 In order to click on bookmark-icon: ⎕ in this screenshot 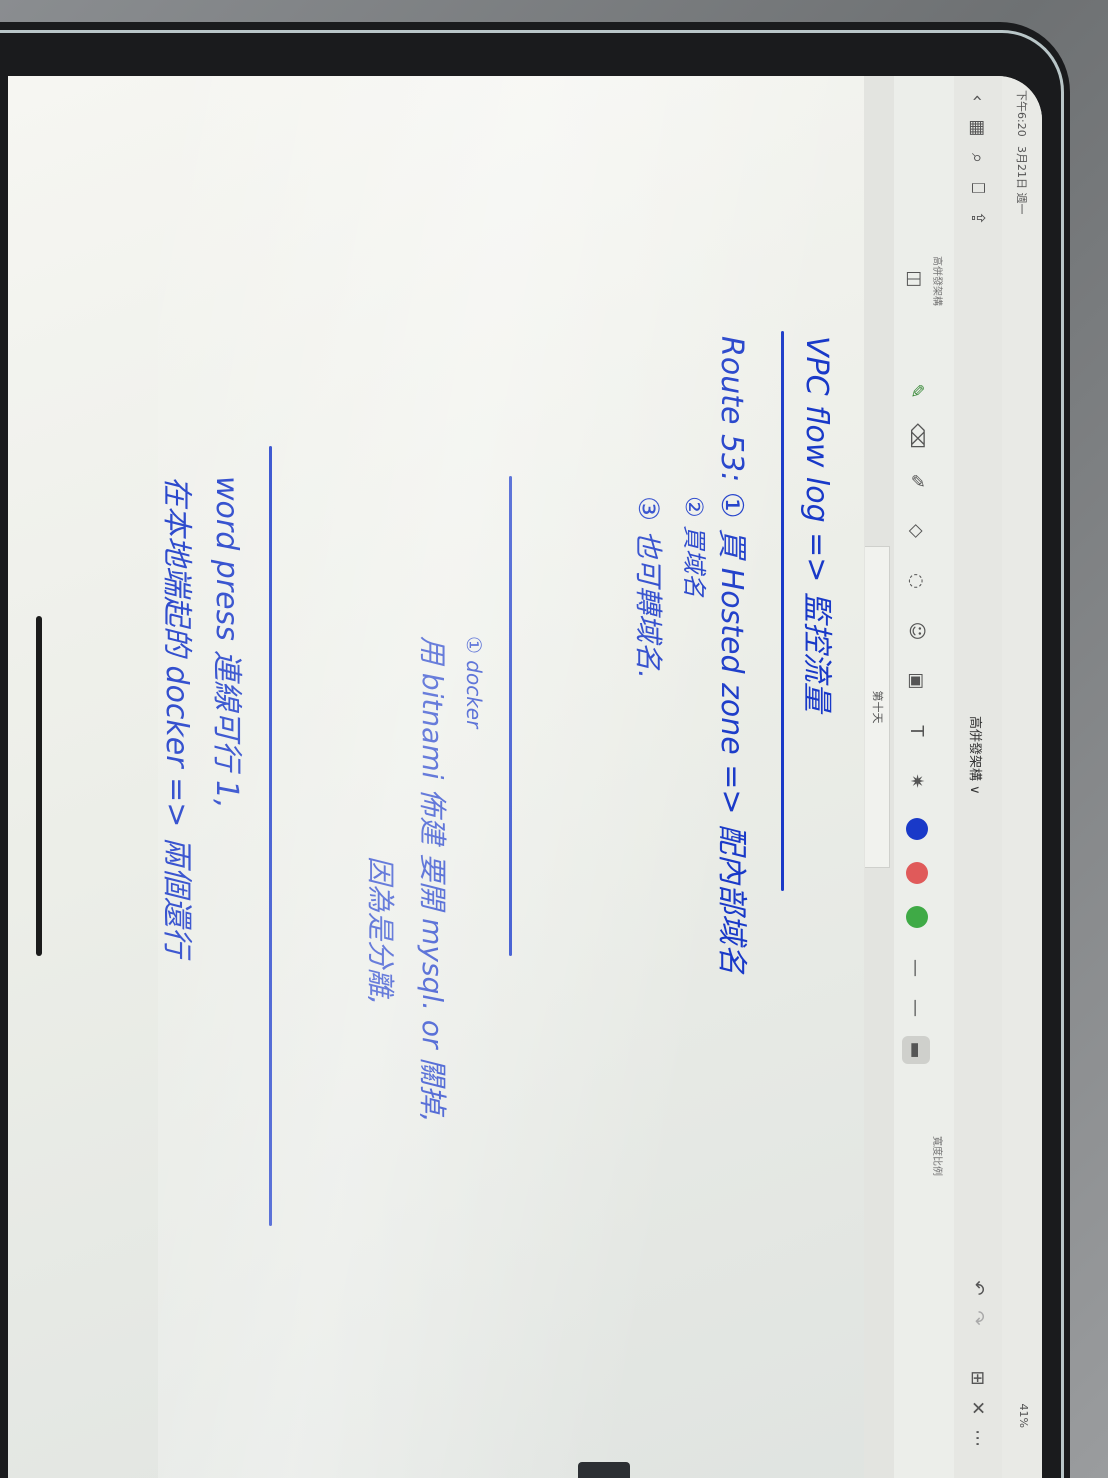, I will do `click(978, 188)`.